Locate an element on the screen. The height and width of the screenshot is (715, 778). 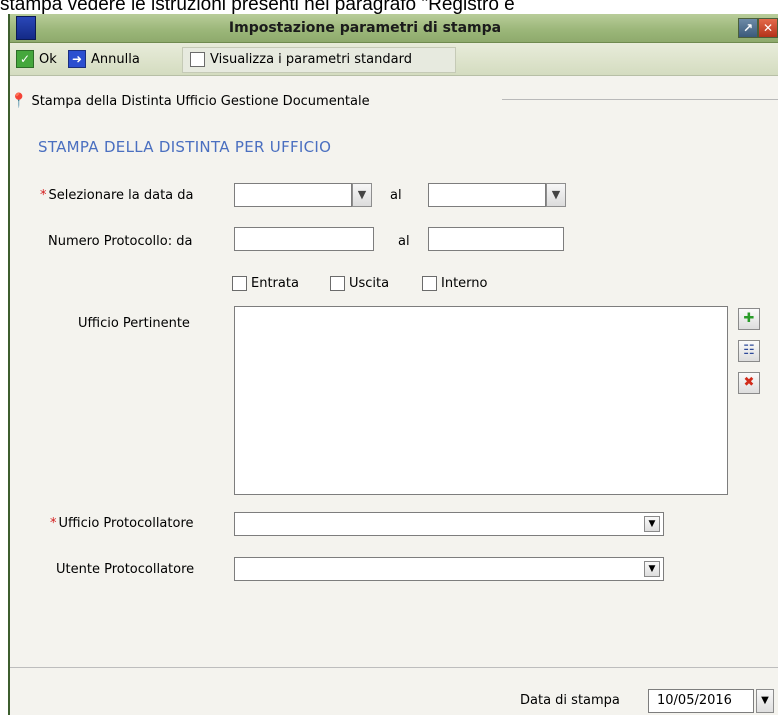
print-date-label: Data di stampa is located at coordinates (570, 700).